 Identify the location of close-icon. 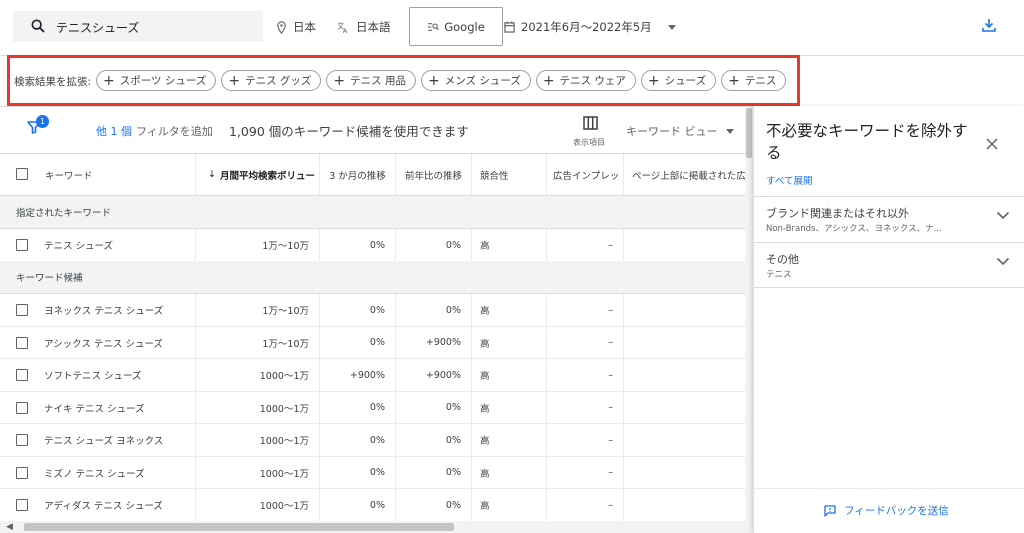
(992, 144).